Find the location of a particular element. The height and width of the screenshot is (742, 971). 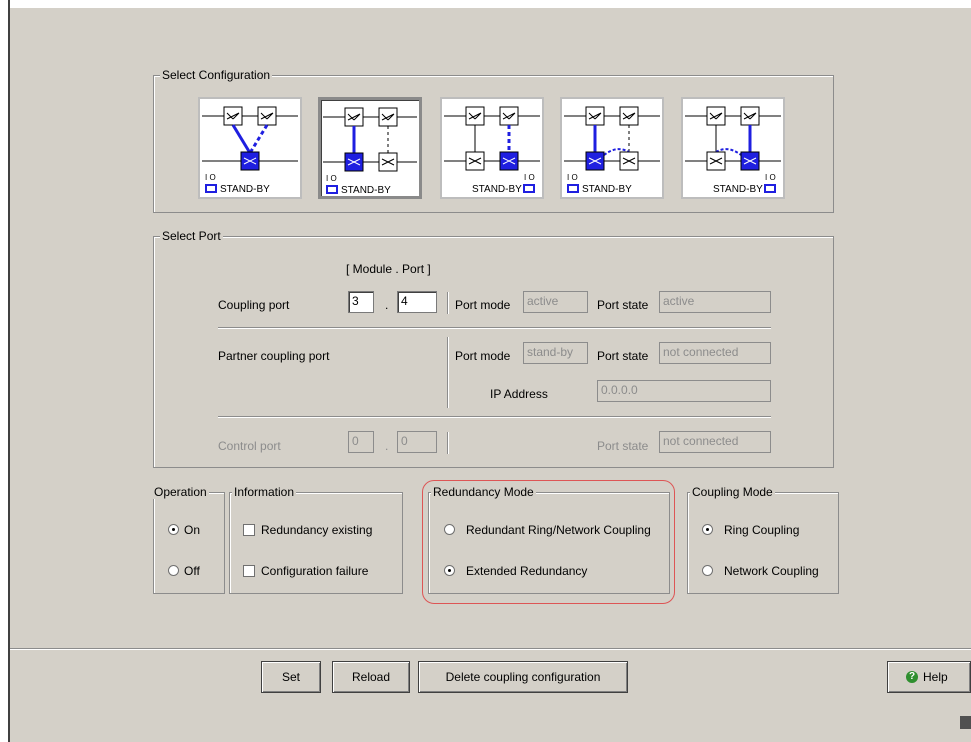

control-port-input: 0 is located at coordinates (417, 442).